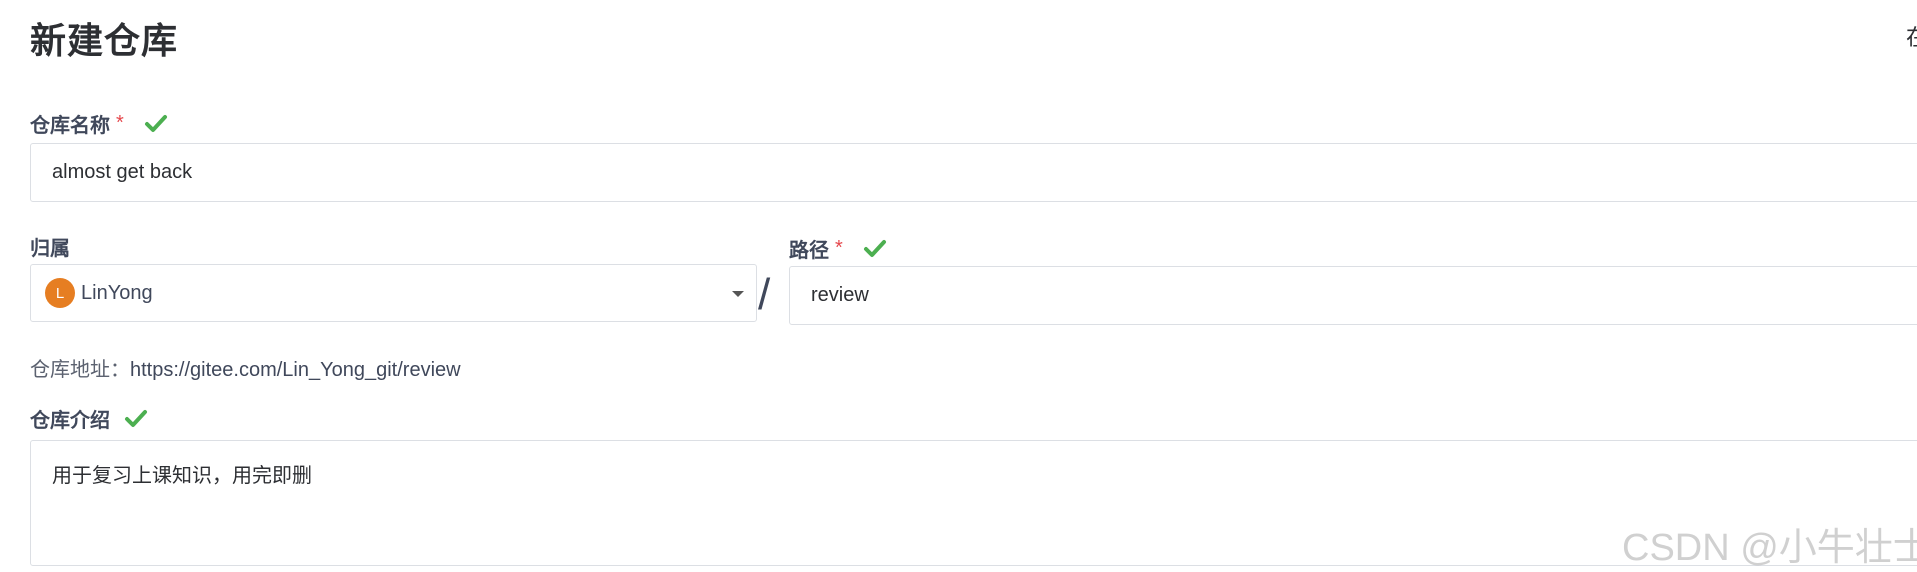  I want to click on repo-address-url: https://gitee.com/Lin_Yong_git/review, so click(295, 370).